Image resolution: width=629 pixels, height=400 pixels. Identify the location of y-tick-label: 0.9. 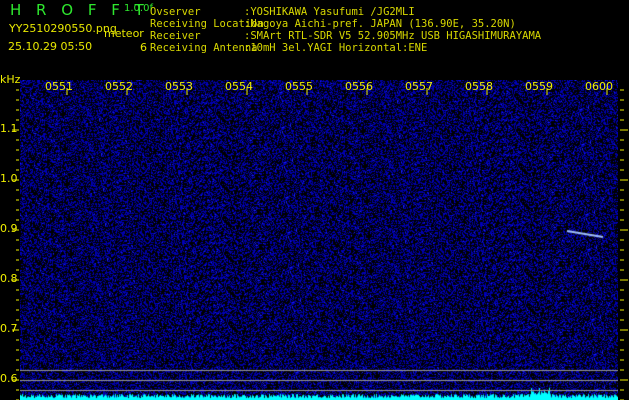
(9, 228).